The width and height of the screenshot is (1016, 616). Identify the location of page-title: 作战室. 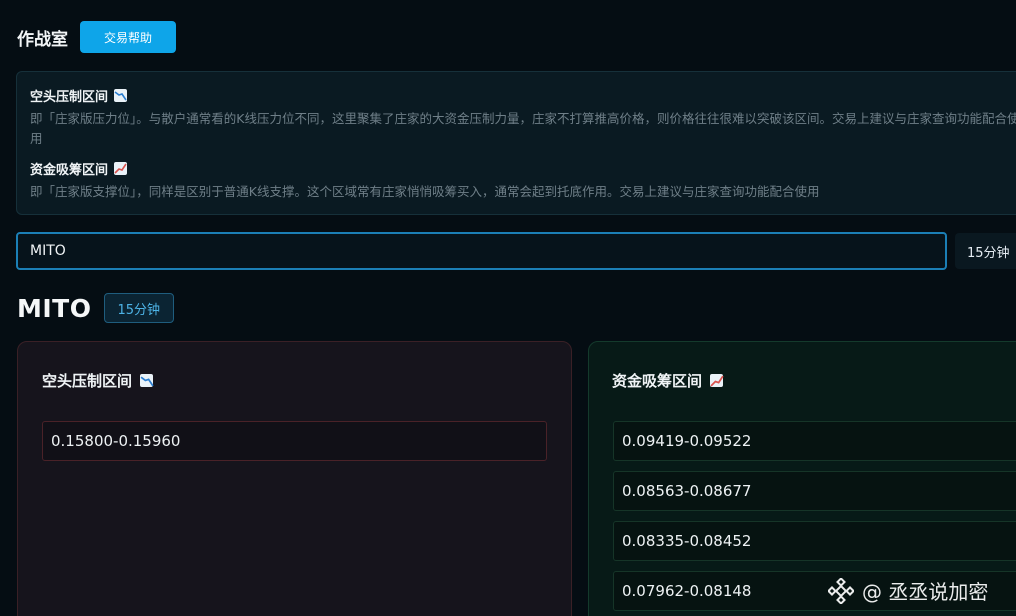
(42, 39).